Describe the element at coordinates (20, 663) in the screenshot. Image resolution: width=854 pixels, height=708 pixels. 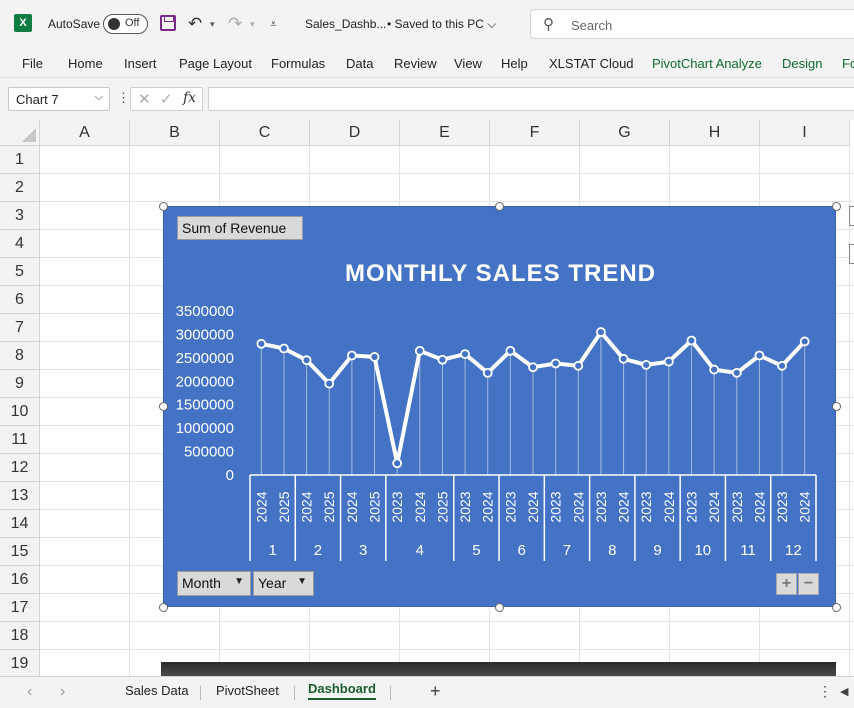
I see `row-header-19: 19` at that location.